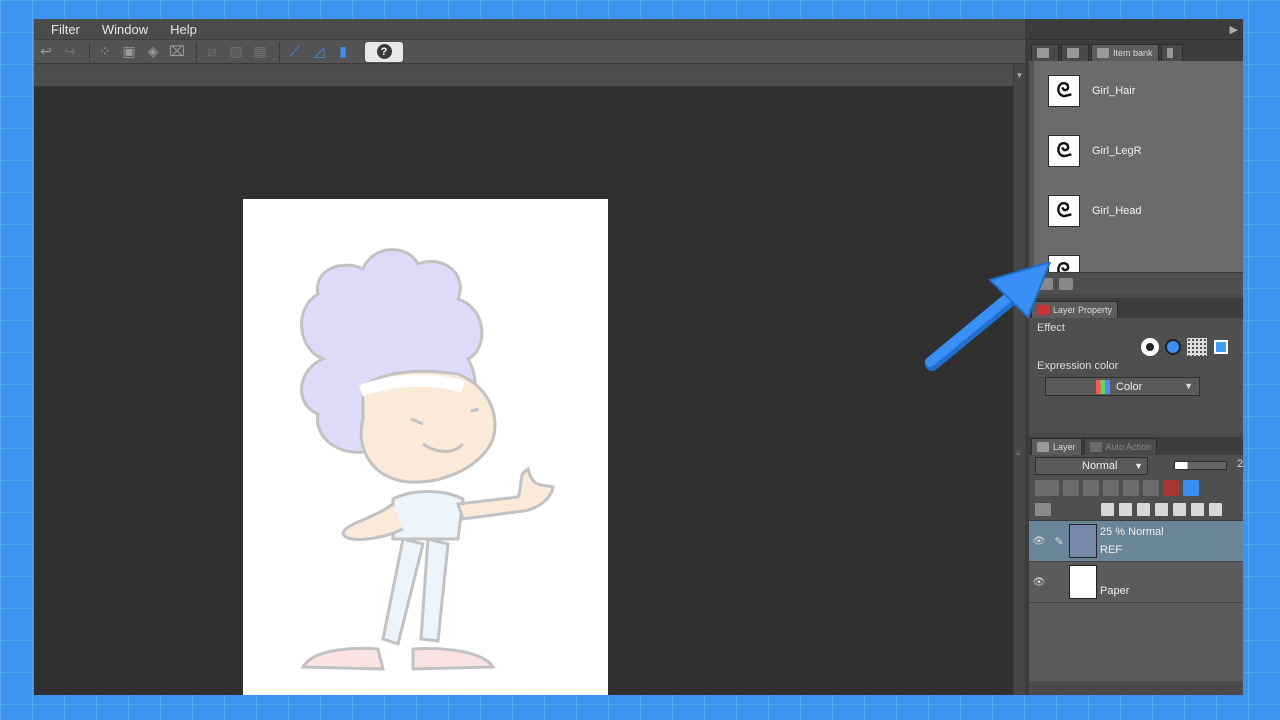 This screenshot has height=720, width=1280. Describe the element at coordinates (1132, 541) in the screenshot. I see `layer-info: 25 % Normal REF` at that location.